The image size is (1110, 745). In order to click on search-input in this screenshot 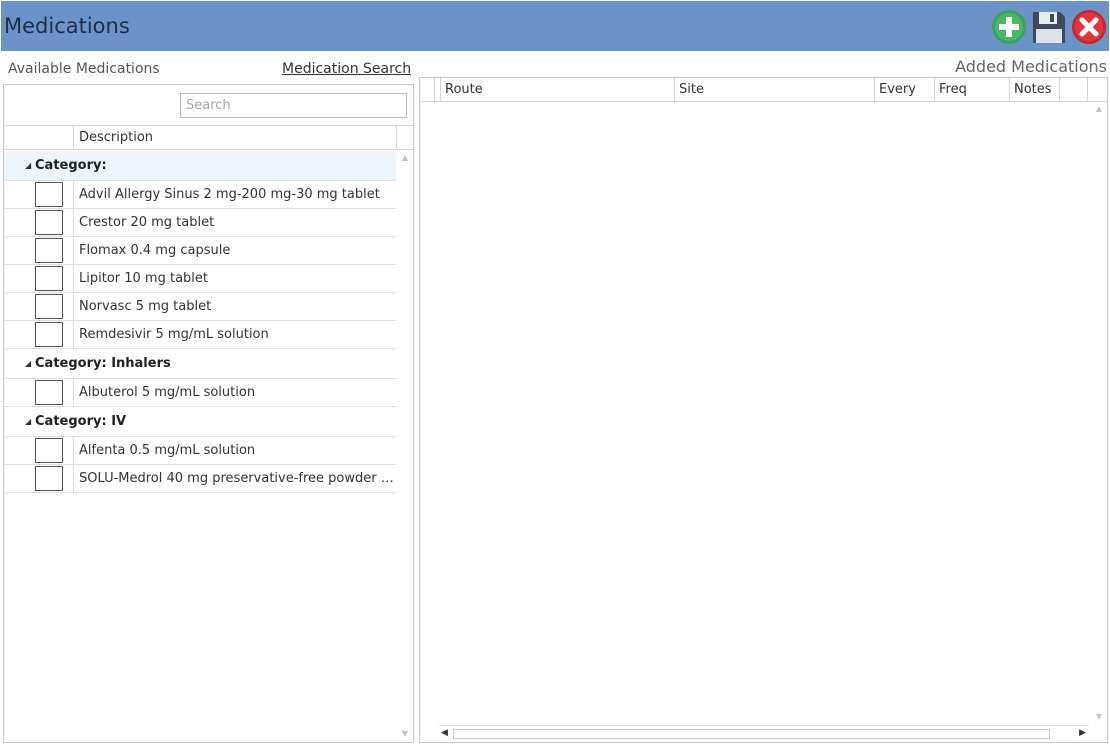, I will do `click(293, 105)`.